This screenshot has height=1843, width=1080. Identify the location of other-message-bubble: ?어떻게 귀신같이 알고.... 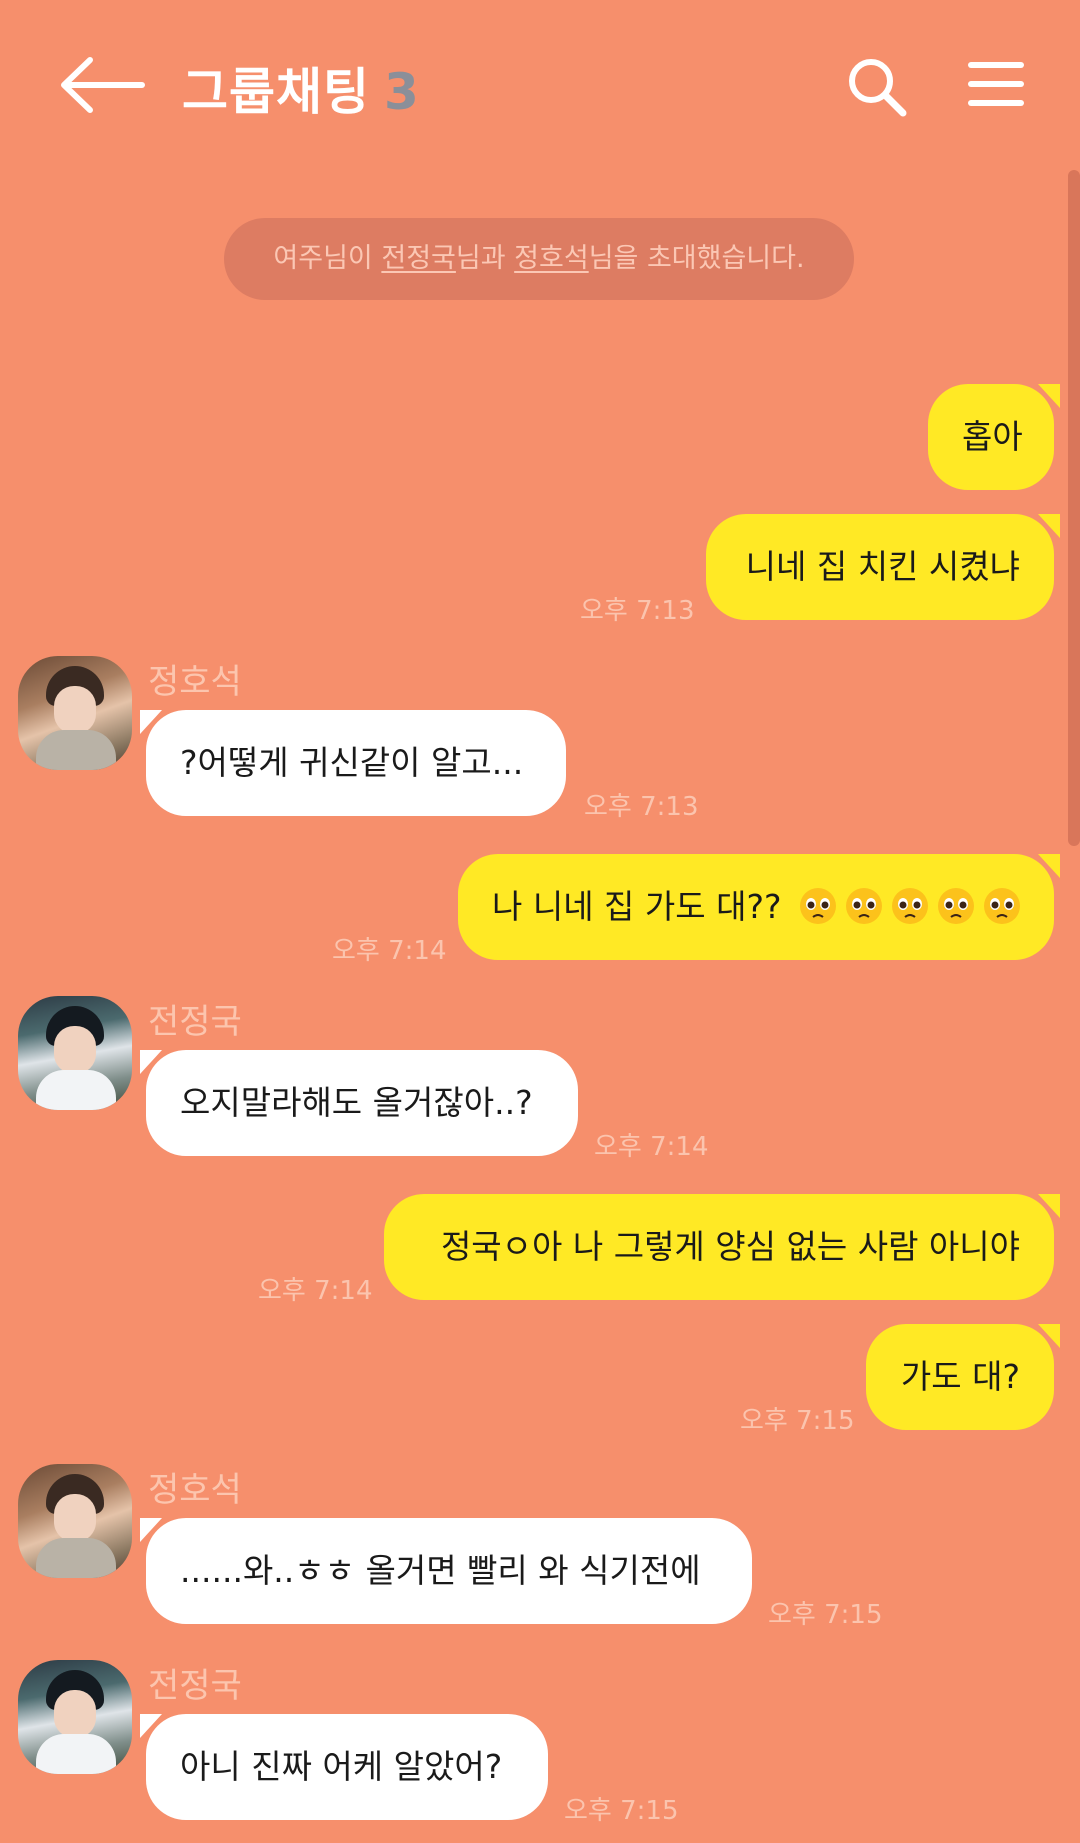
(353, 763).